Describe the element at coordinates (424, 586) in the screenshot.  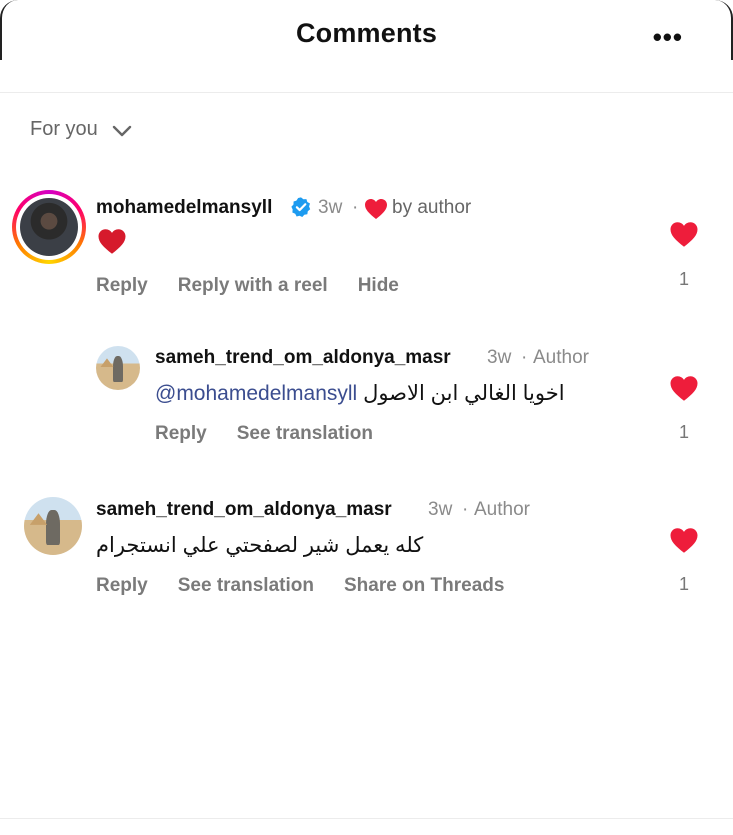
I see `share-on-threads-button: Share on Threads` at that location.